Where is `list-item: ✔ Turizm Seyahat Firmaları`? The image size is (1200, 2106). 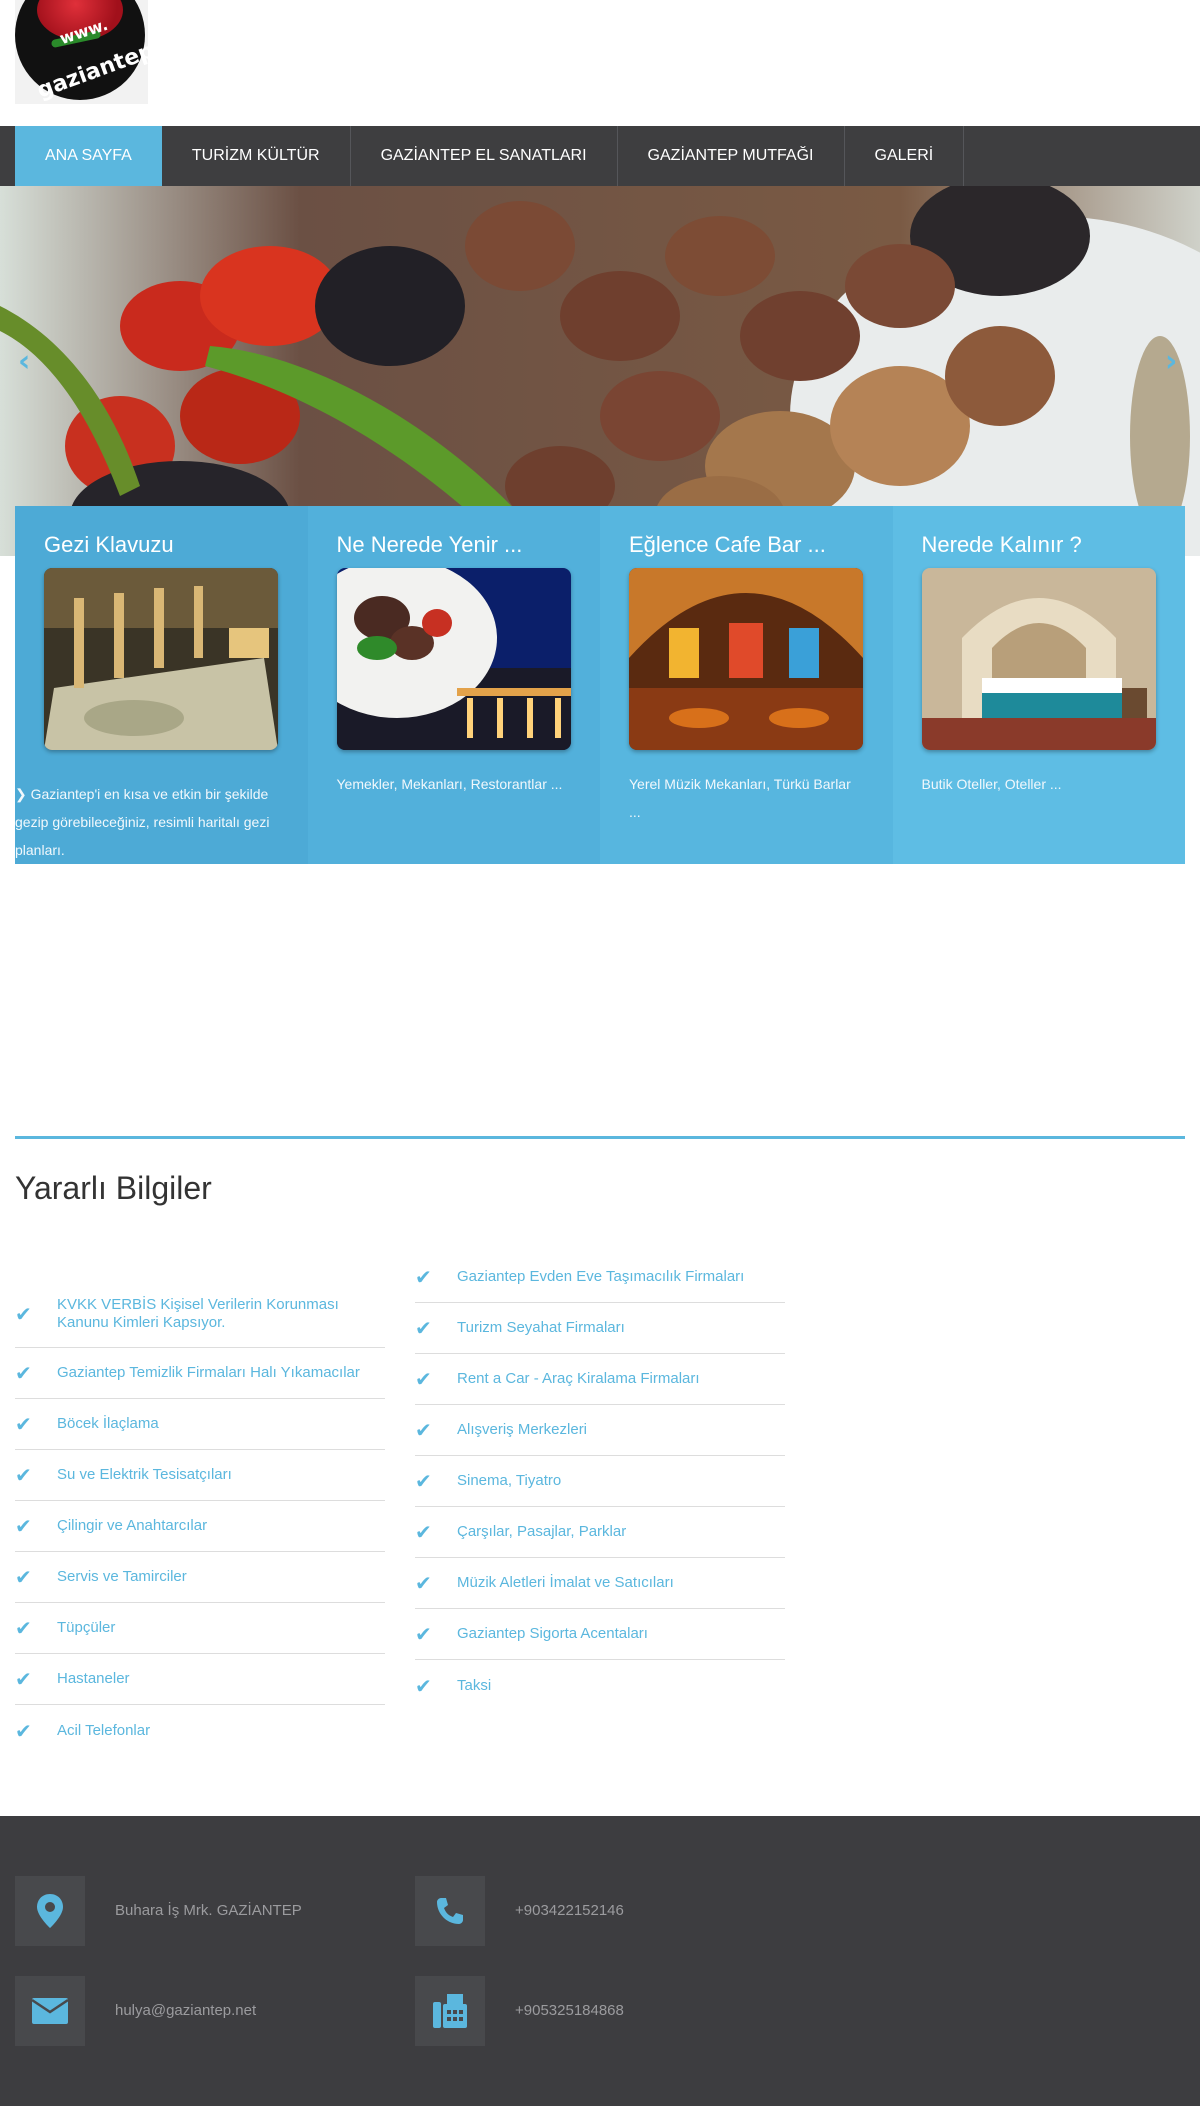 list-item: ✔ Turizm Seyahat Firmaları is located at coordinates (600, 1328).